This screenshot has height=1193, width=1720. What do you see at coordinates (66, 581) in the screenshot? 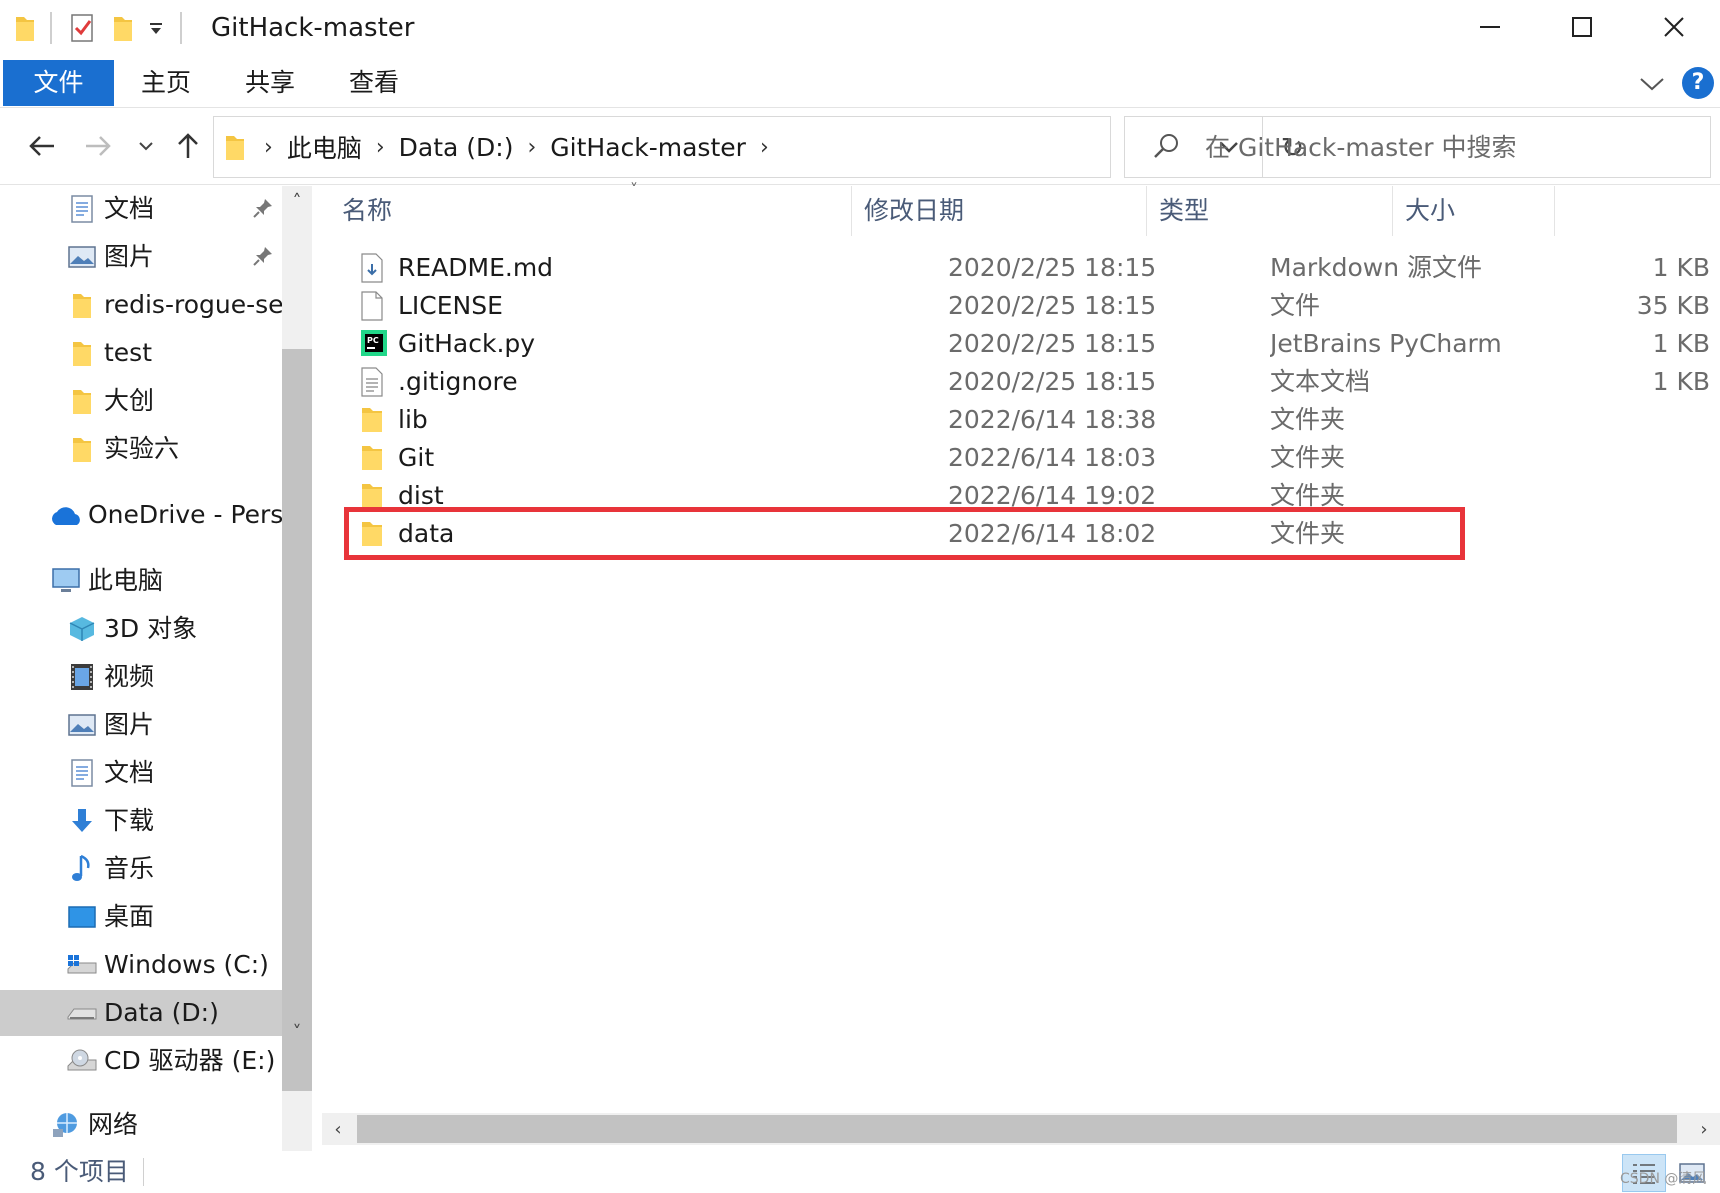
I see `this-pc-icon` at bounding box center [66, 581].